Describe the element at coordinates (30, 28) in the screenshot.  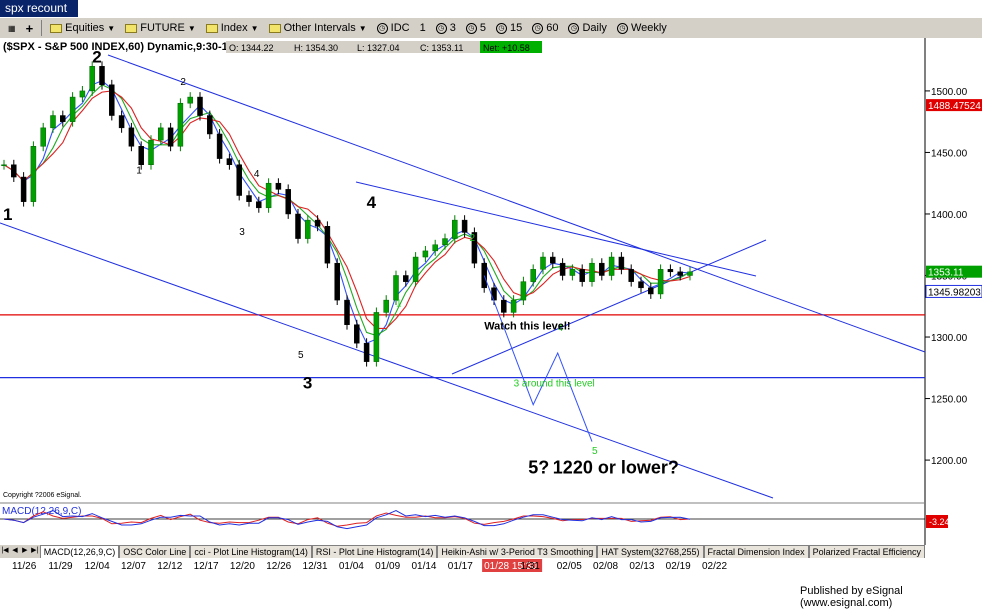
I see `add-icon: +` at that location.